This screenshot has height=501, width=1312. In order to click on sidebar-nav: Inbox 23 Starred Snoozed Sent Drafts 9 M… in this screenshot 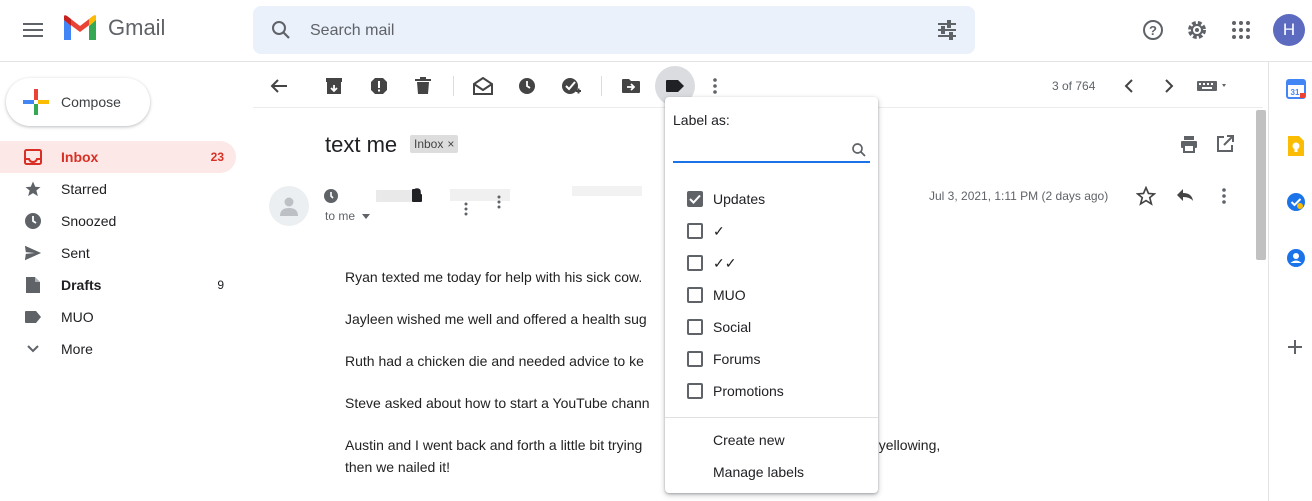, I will do `click(120, 253)`.